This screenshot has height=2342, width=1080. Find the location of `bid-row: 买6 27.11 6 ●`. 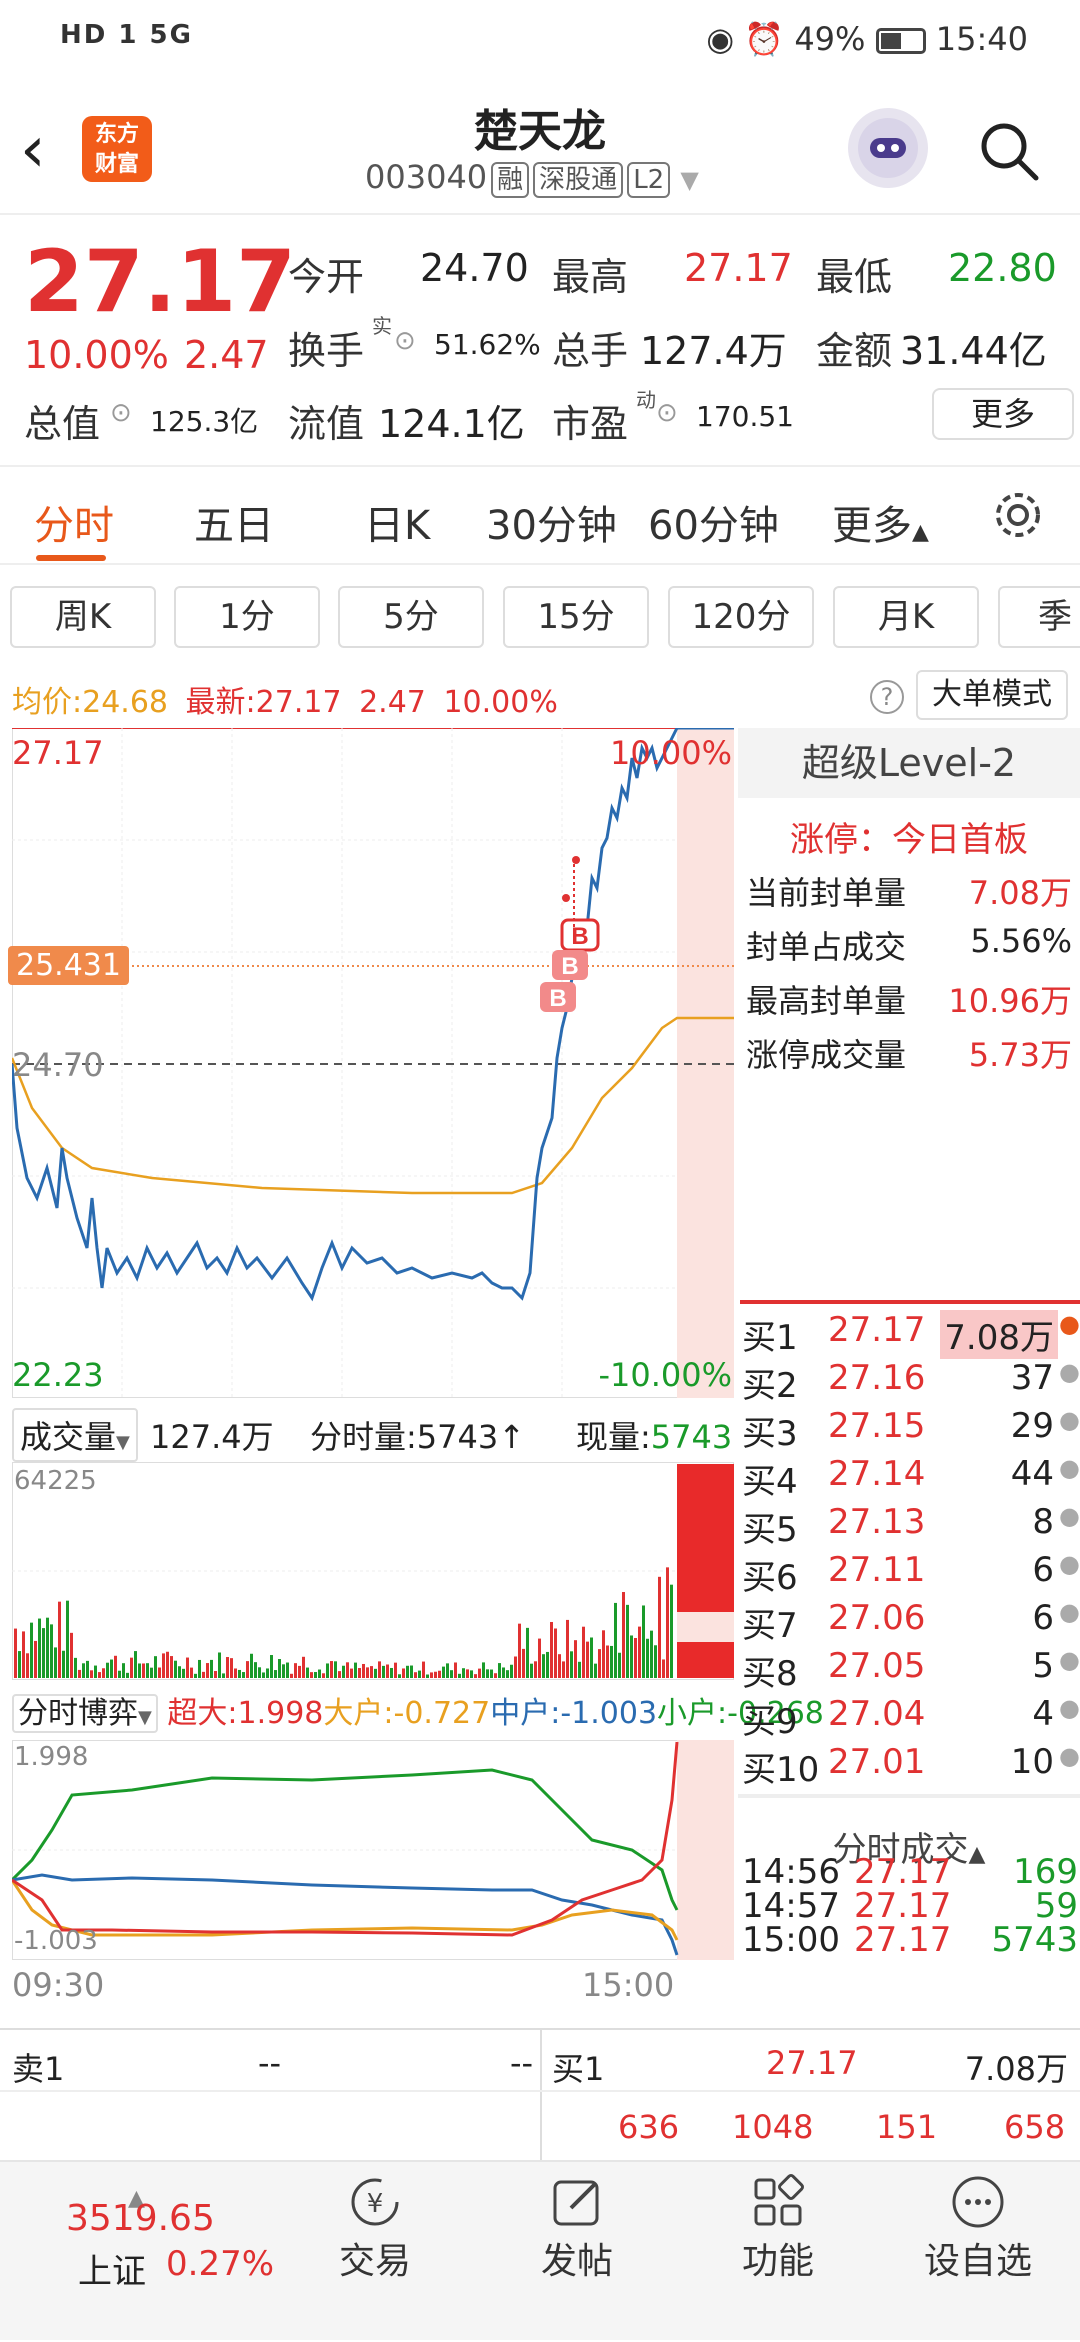

bid-row: 买6 27.11 6 ● is located at coordinates (911, 1574).